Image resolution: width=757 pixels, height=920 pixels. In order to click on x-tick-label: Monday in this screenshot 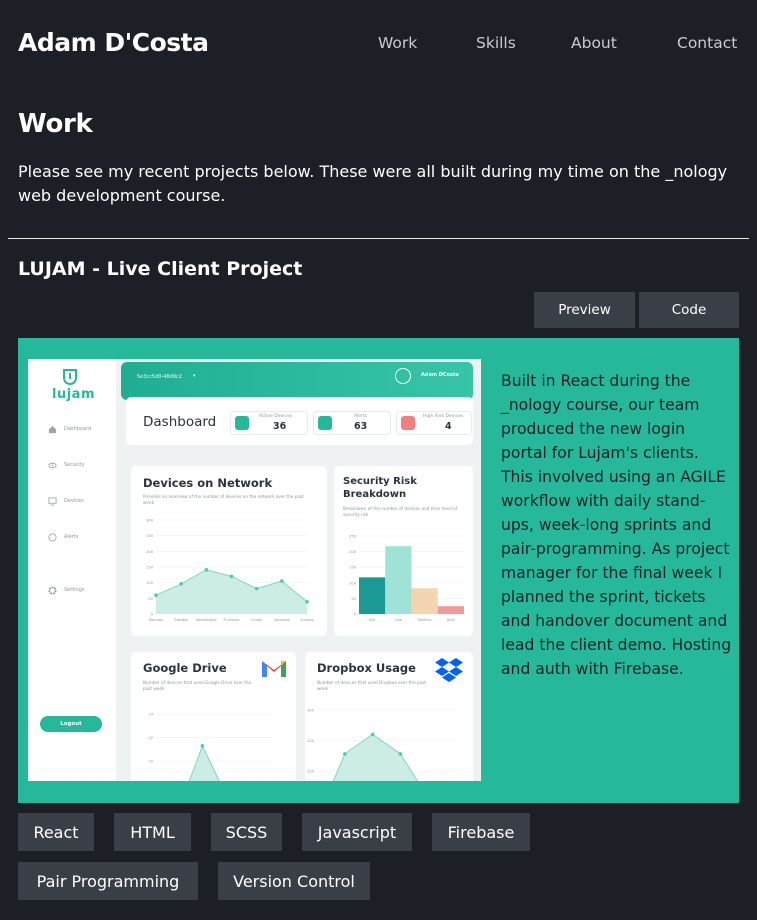, I will do `click(156, 620)`.